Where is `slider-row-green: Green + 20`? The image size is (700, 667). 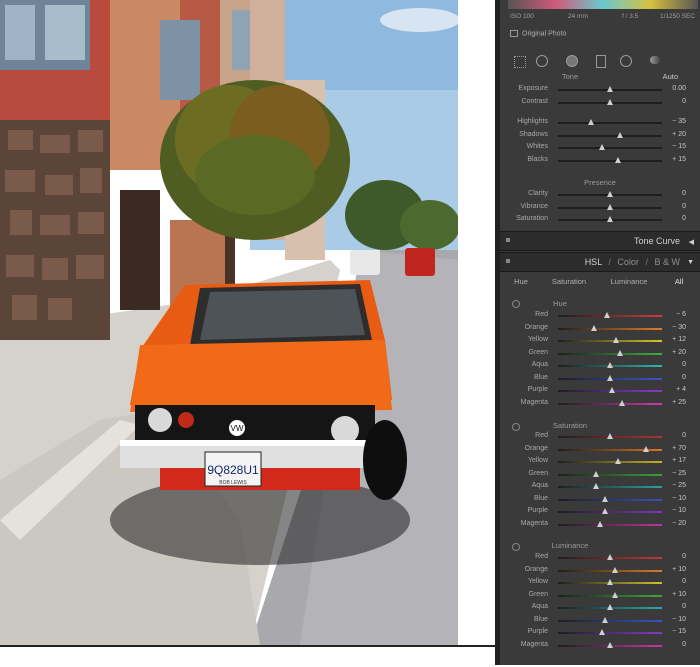 slider-row-green: Green + 20 is located at coordinates (600, 354).